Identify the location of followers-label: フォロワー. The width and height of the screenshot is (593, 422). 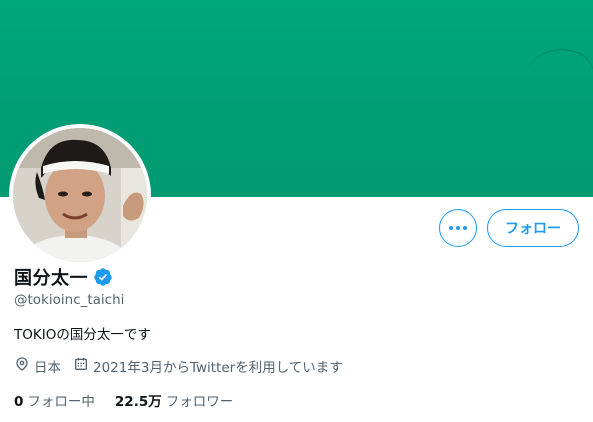
(199, 402).